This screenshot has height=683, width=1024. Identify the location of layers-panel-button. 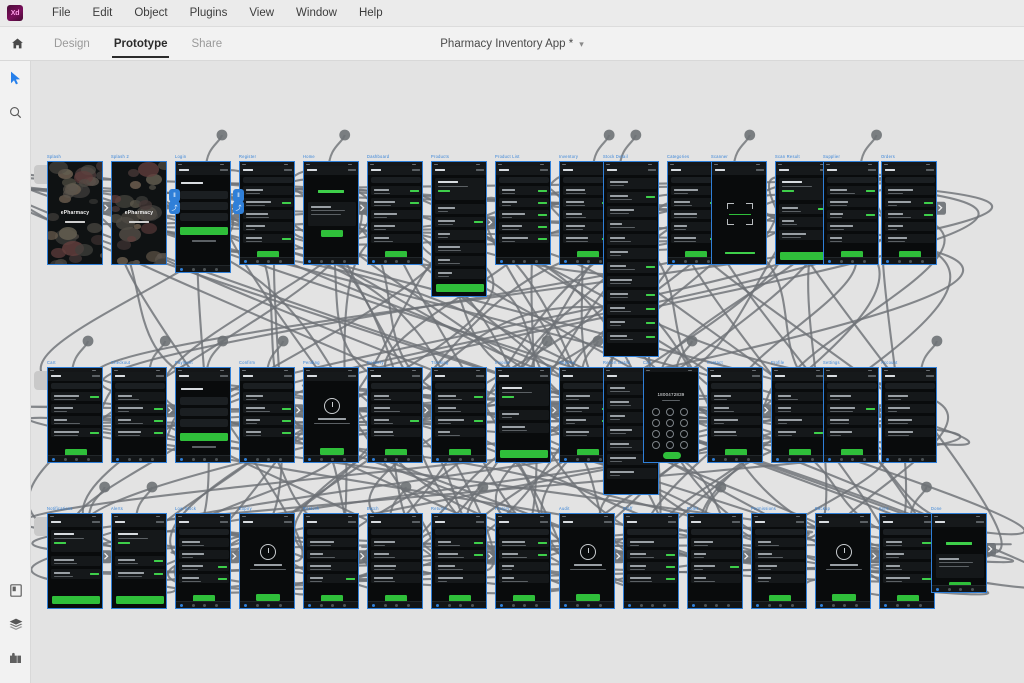
(15, 624).